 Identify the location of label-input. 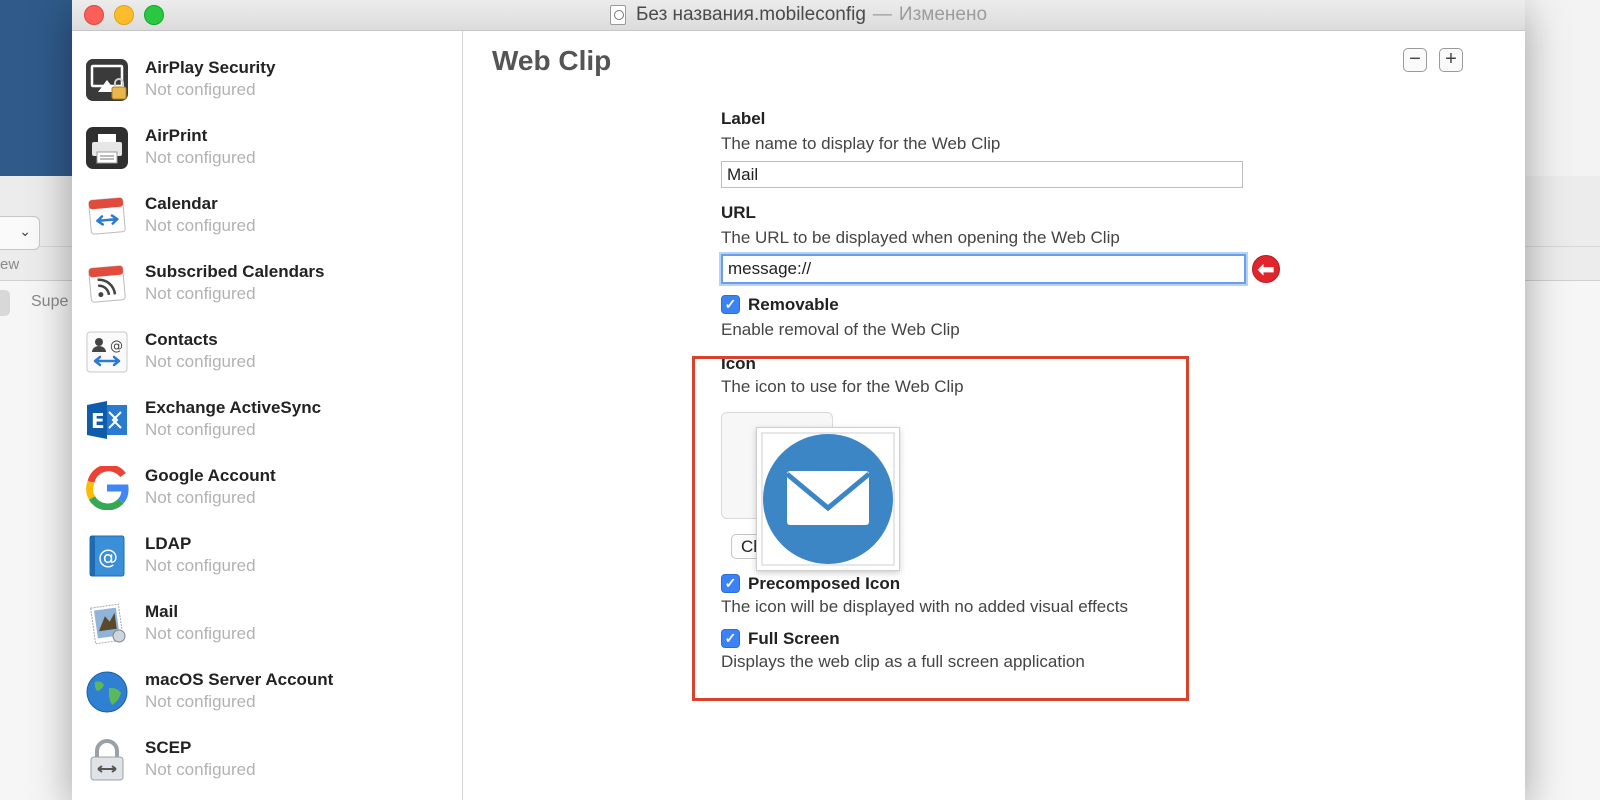
(982, 174).